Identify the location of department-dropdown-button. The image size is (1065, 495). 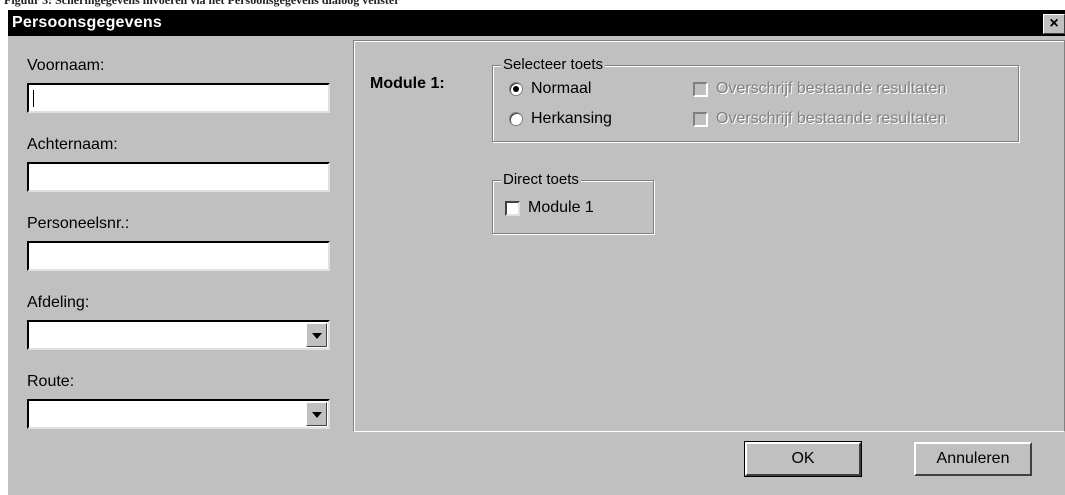
(316, 335).